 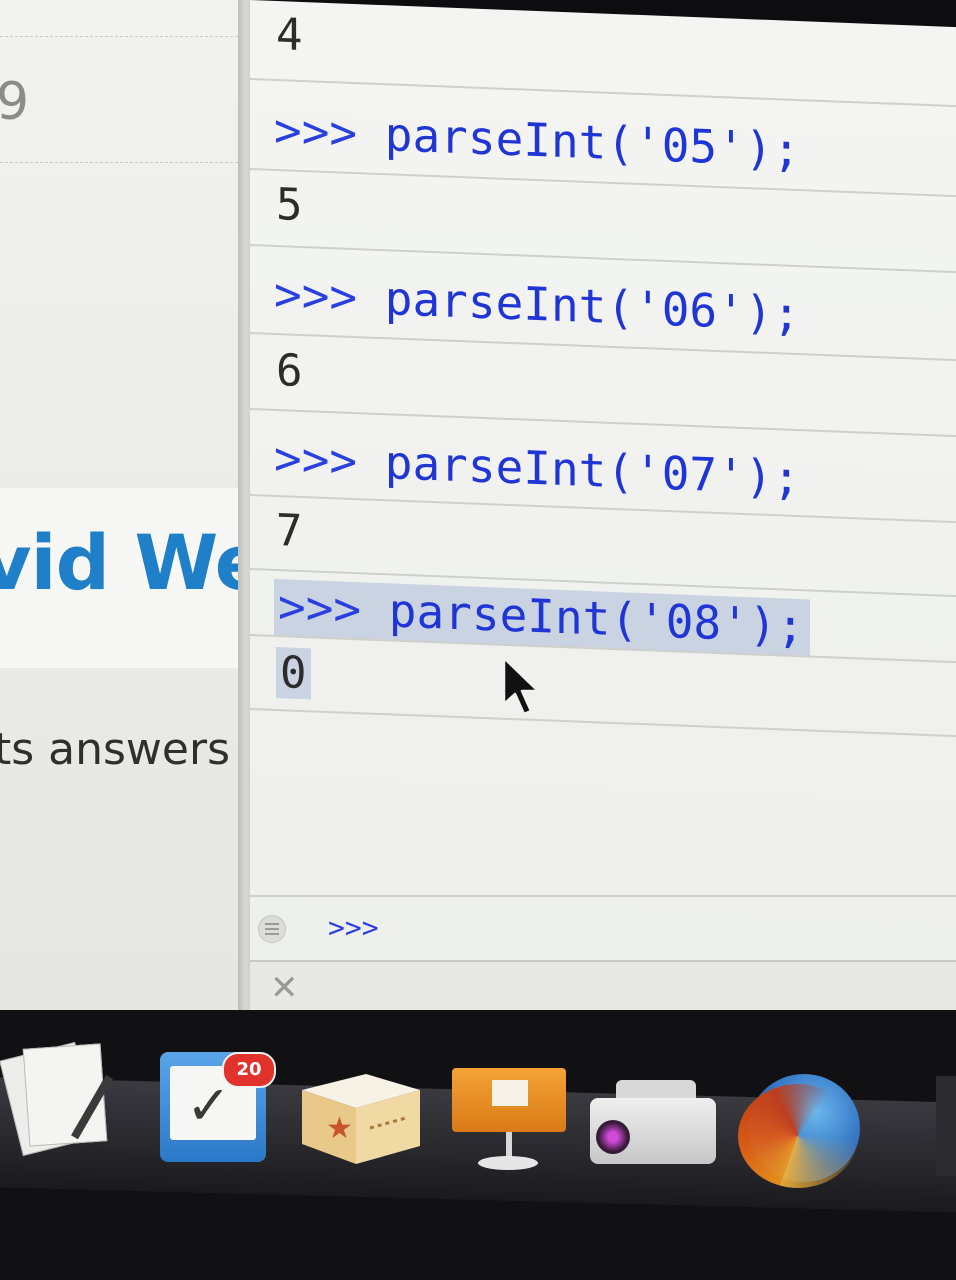 I want to click on dock-item-projector, so click(x=653, y=1124).